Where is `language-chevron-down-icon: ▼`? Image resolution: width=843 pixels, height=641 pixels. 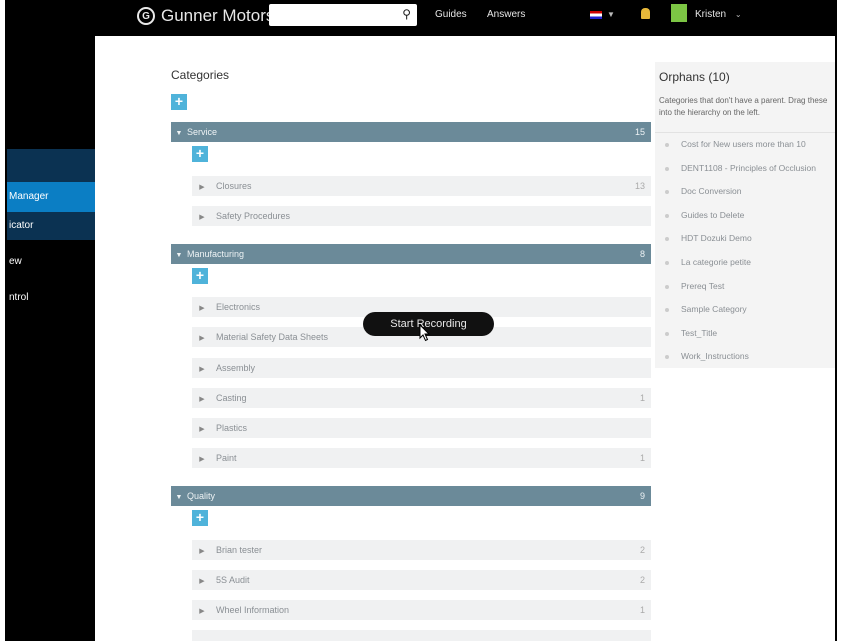
language-chevron-down-icon: ▼ is located at coordinates (611, 14).